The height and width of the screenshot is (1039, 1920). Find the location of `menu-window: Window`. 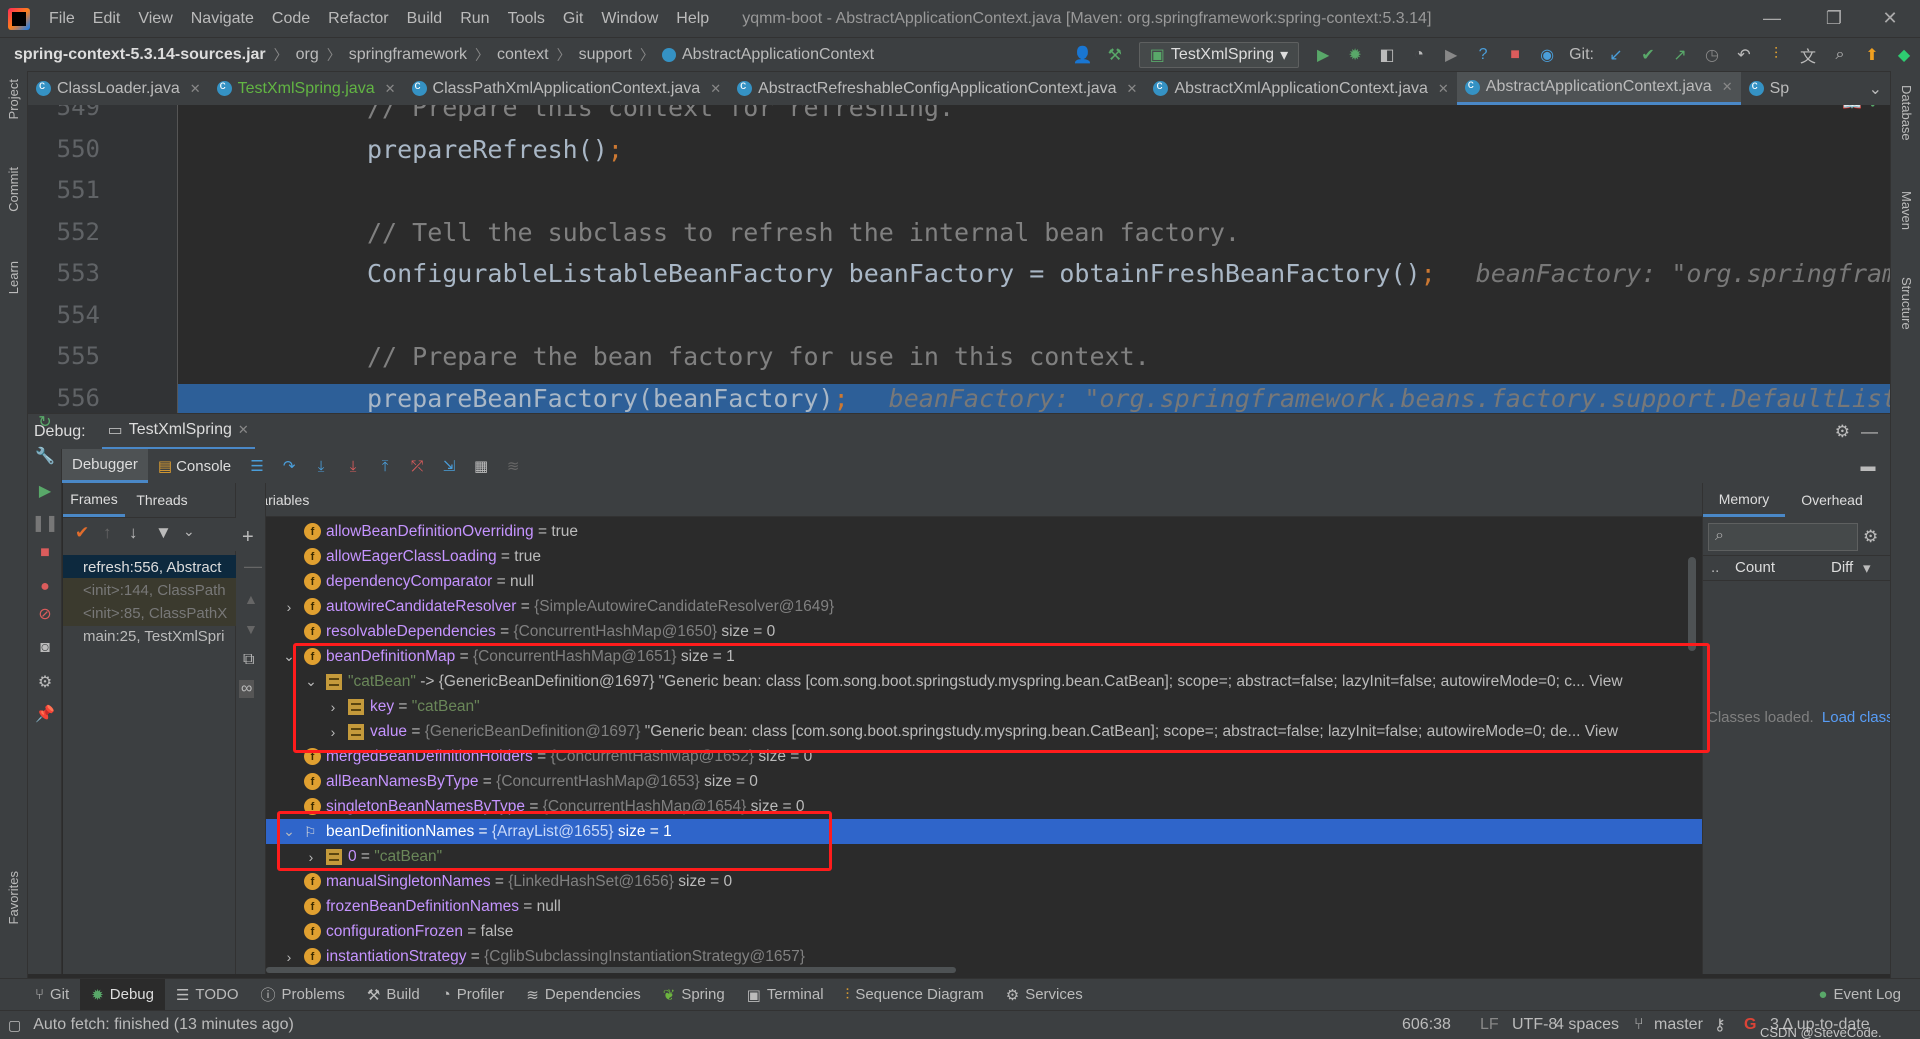

menu-window: Window is located at coordinates (629, 19).